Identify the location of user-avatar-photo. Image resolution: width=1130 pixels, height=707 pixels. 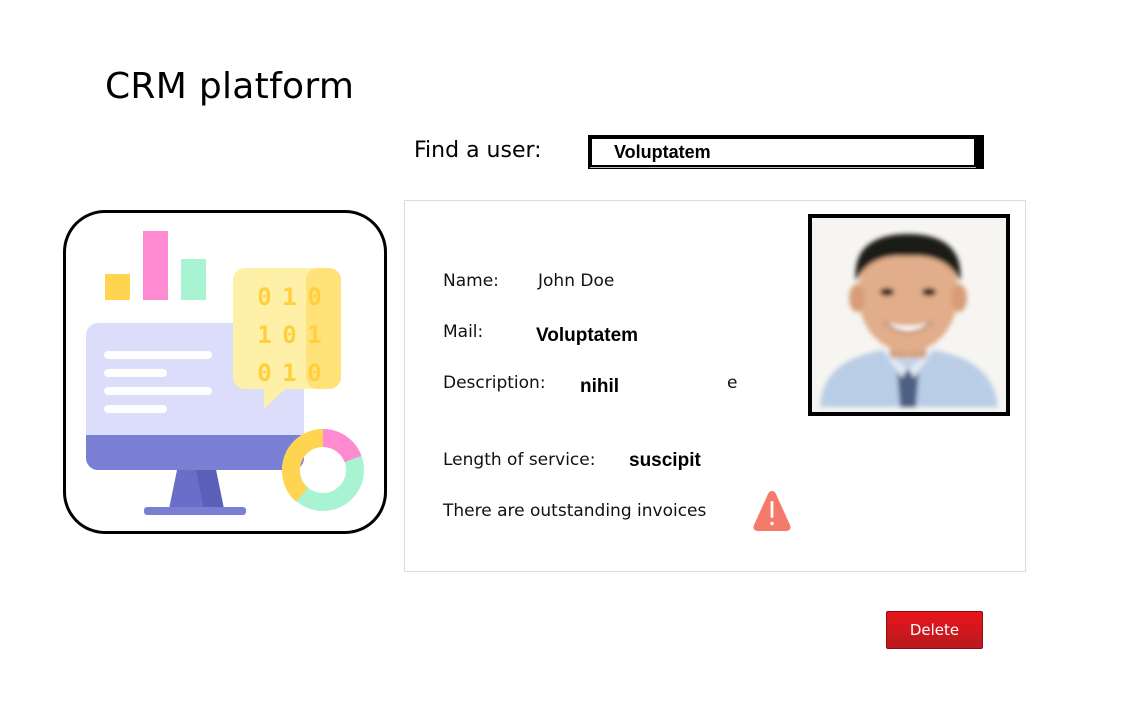
(909, 315).